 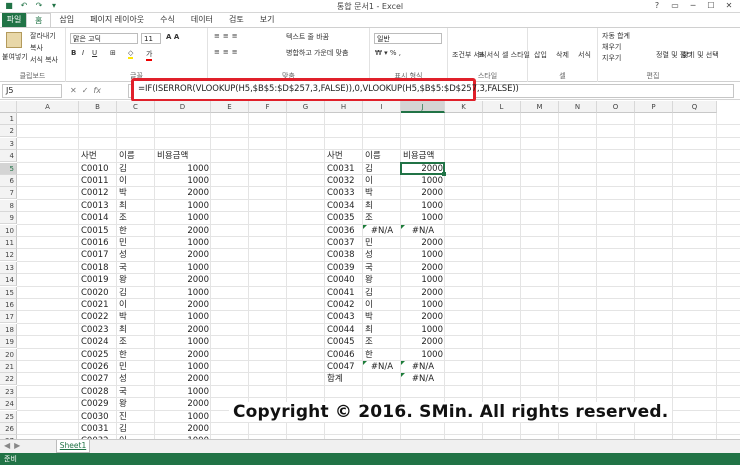 I want to click on left-table-cell: C0017, so click(x=98, y=255).